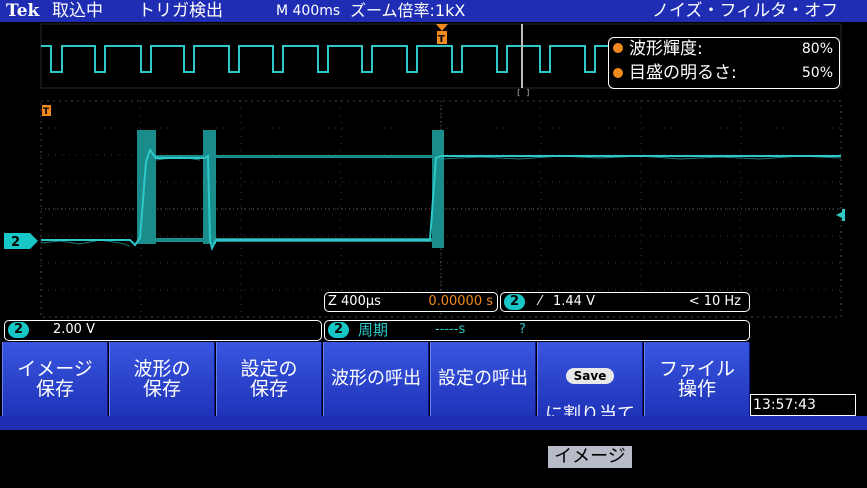  Describe the element at coordinates (269, 379) in the screenshot. I see `save-setup-button: 設定の 保存` at that location.